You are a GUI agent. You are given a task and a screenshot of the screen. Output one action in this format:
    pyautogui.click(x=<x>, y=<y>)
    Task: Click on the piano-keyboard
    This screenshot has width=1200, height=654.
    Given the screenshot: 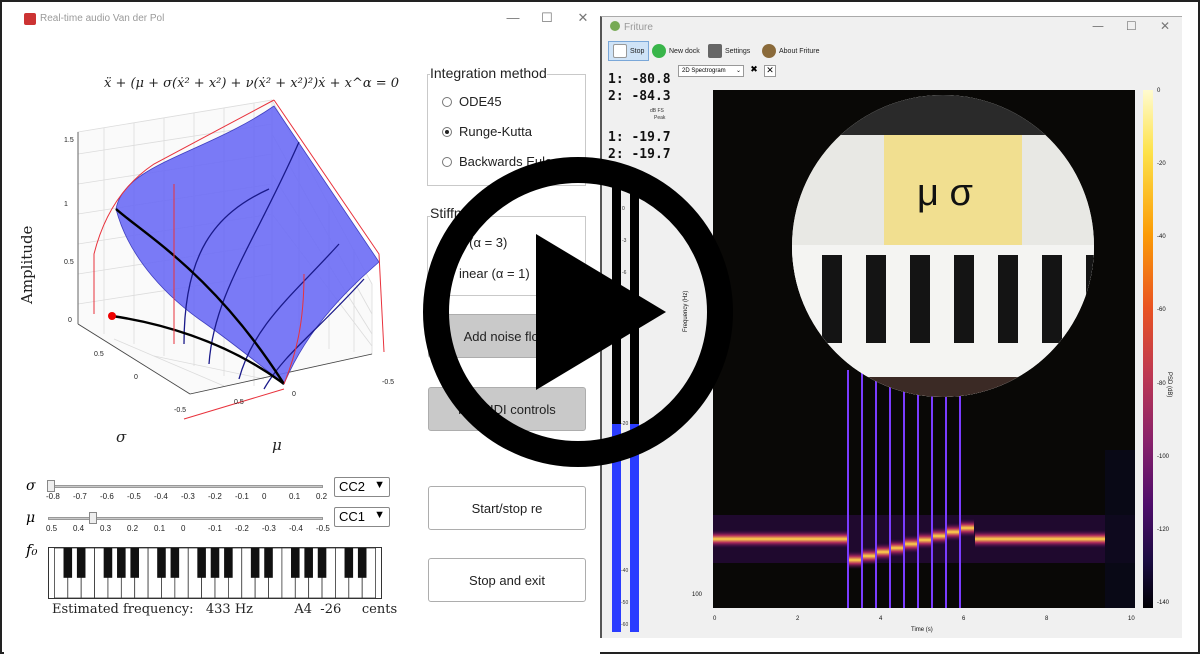 What is the action you would take?
    pyautogui.click(x=215, y=573)
    